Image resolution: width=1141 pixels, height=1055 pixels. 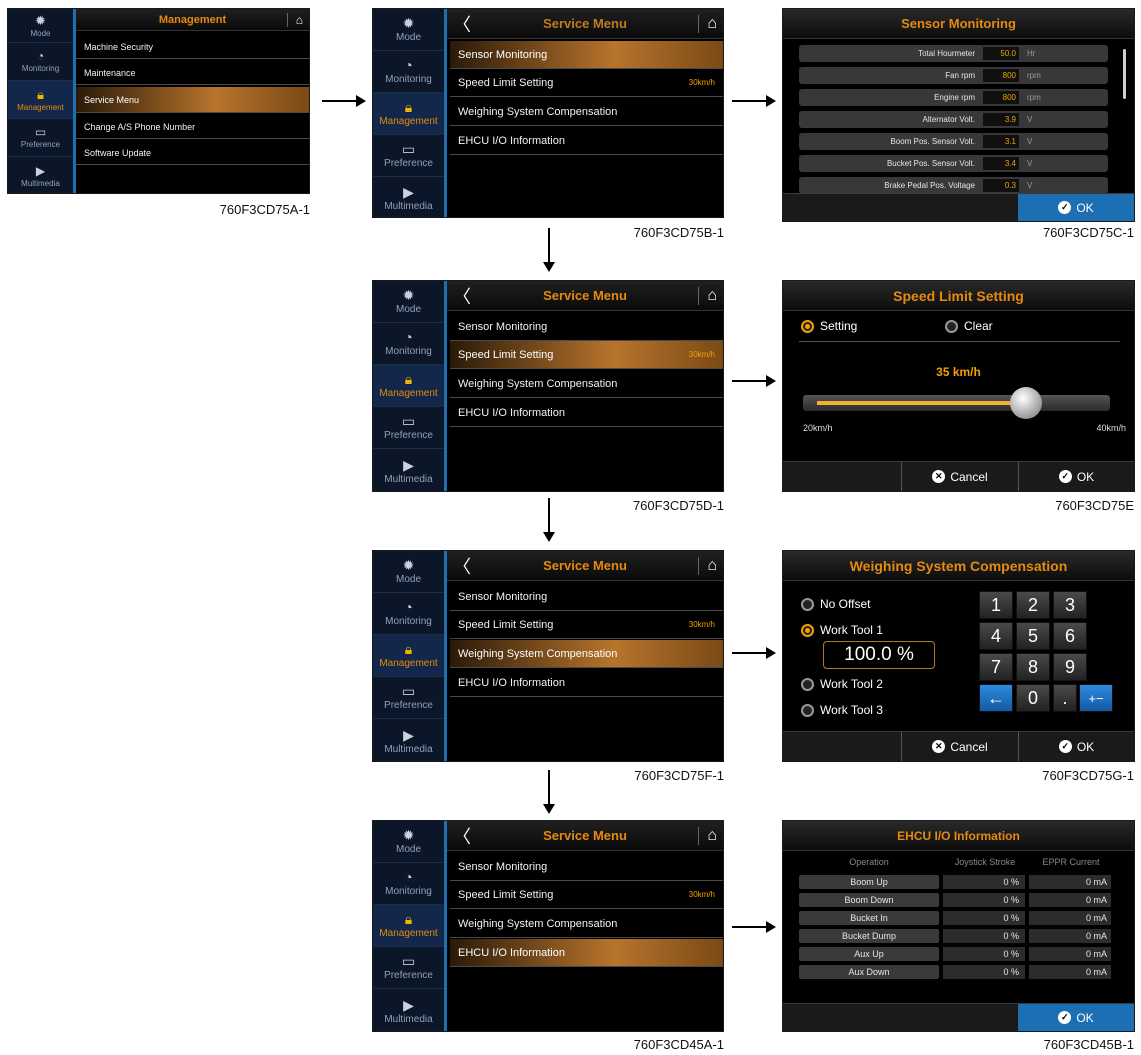 I want to click on gear-icon: ✹, so click(x=408, y=23).